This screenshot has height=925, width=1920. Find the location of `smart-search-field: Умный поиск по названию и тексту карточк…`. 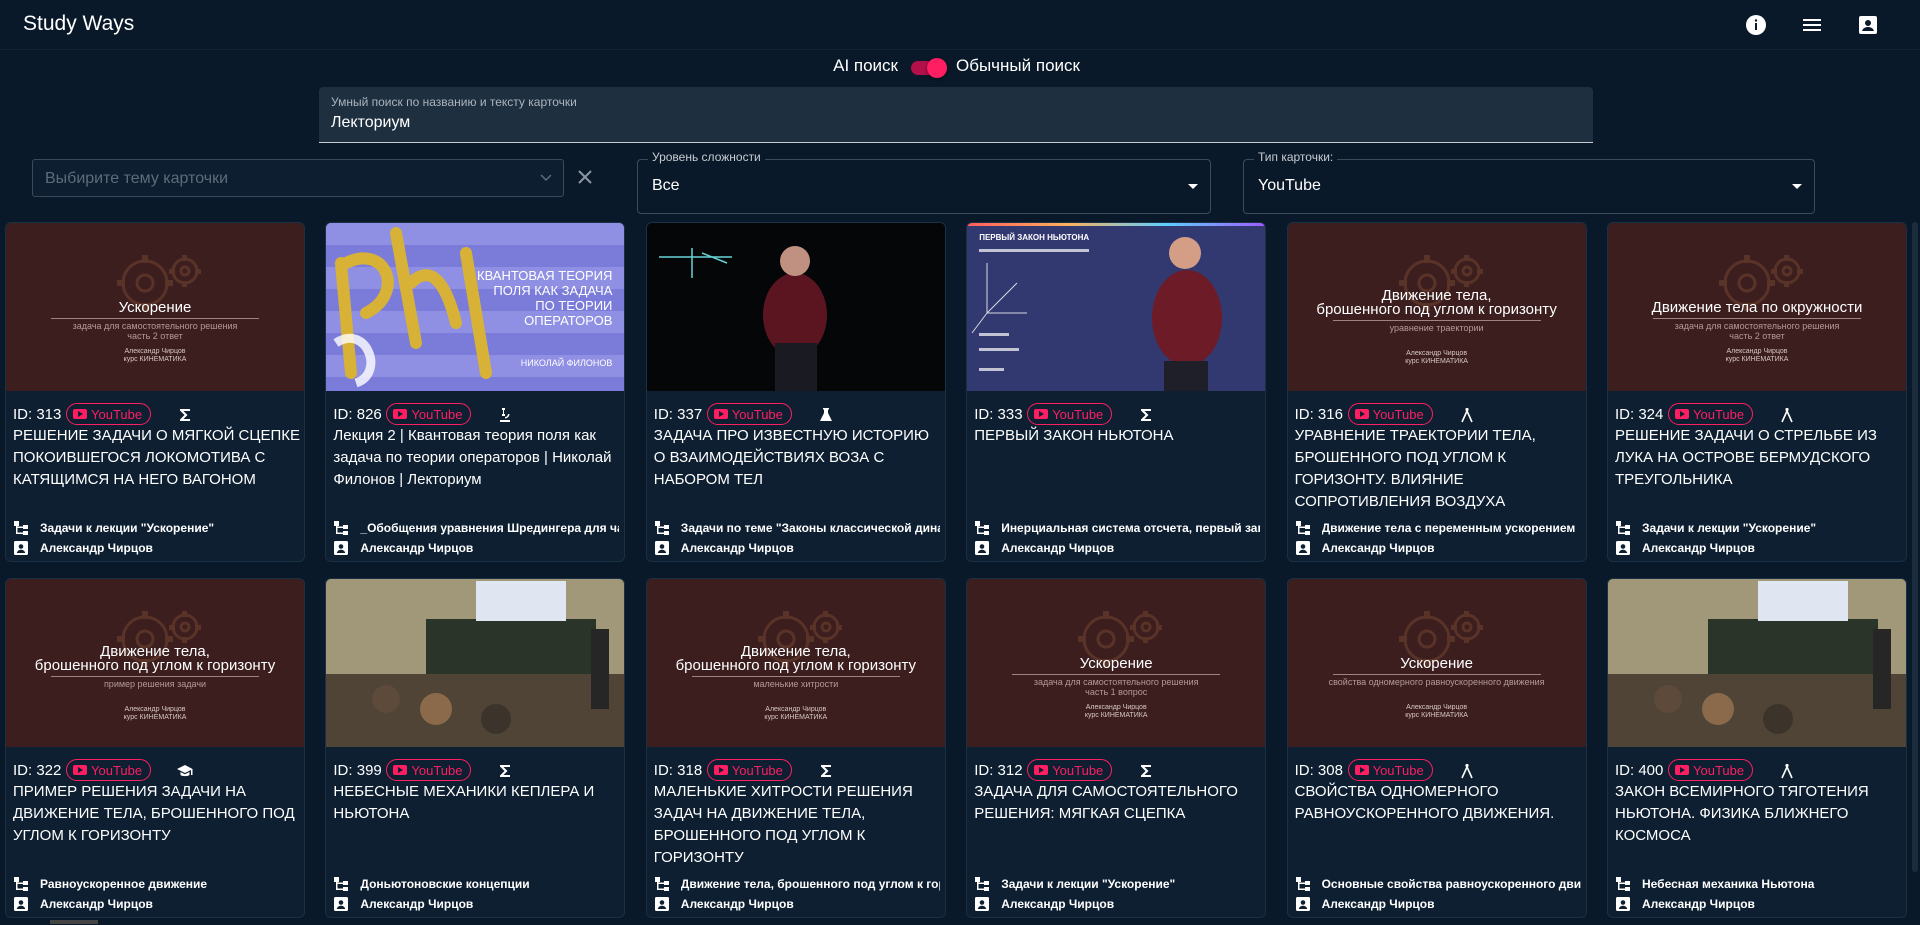

smart-search-field: Умный поиск по названию и тексту карточк… is located at coordinates (956, 115).